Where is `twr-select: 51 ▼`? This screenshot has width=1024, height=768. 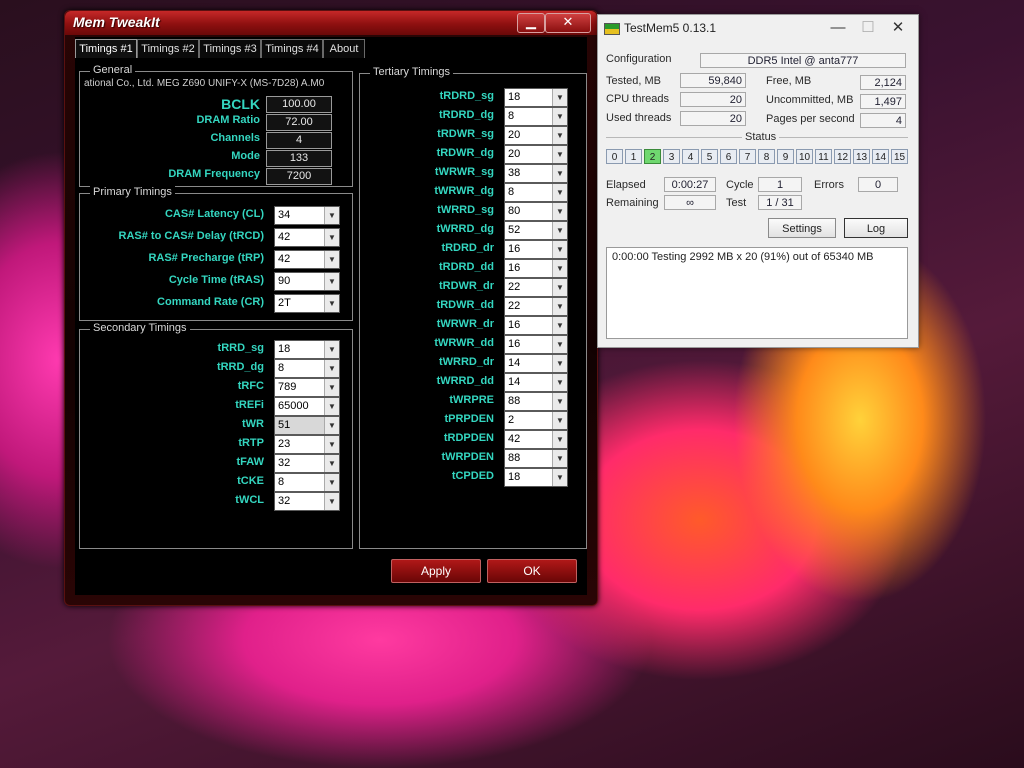 twr-select: 51 ▼ is located at coordinates (307, 425).